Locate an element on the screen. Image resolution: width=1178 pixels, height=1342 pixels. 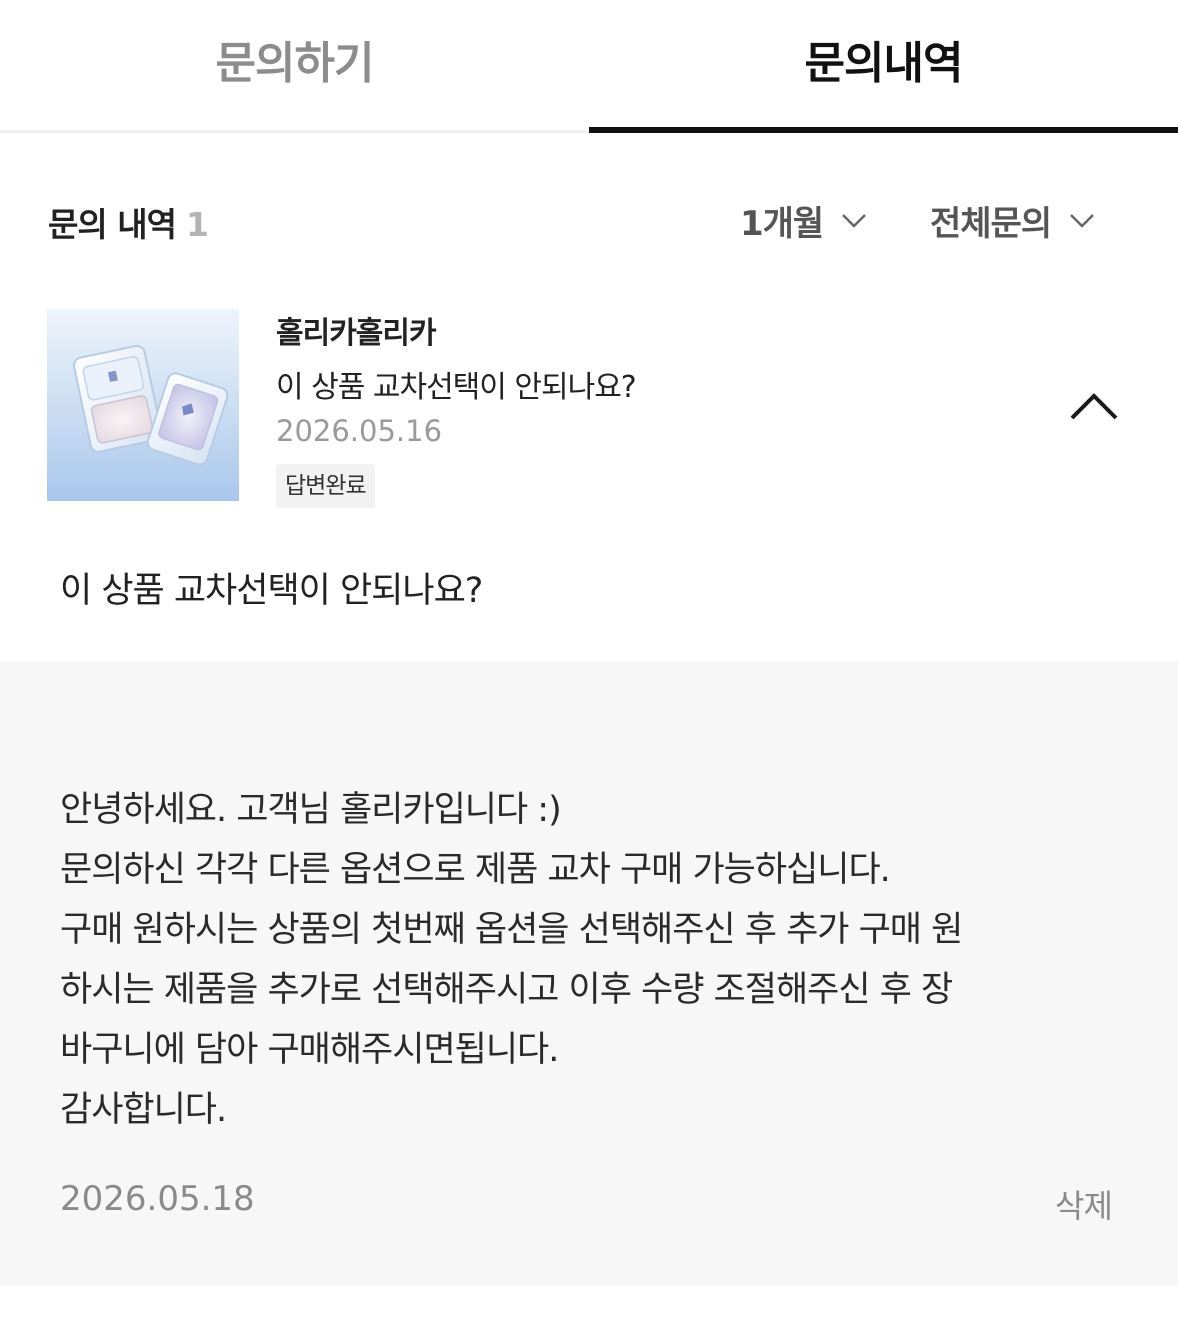
inquiry-subject: 이 상품 교차선택이 안되나요? is located at coordinates (456, 387).